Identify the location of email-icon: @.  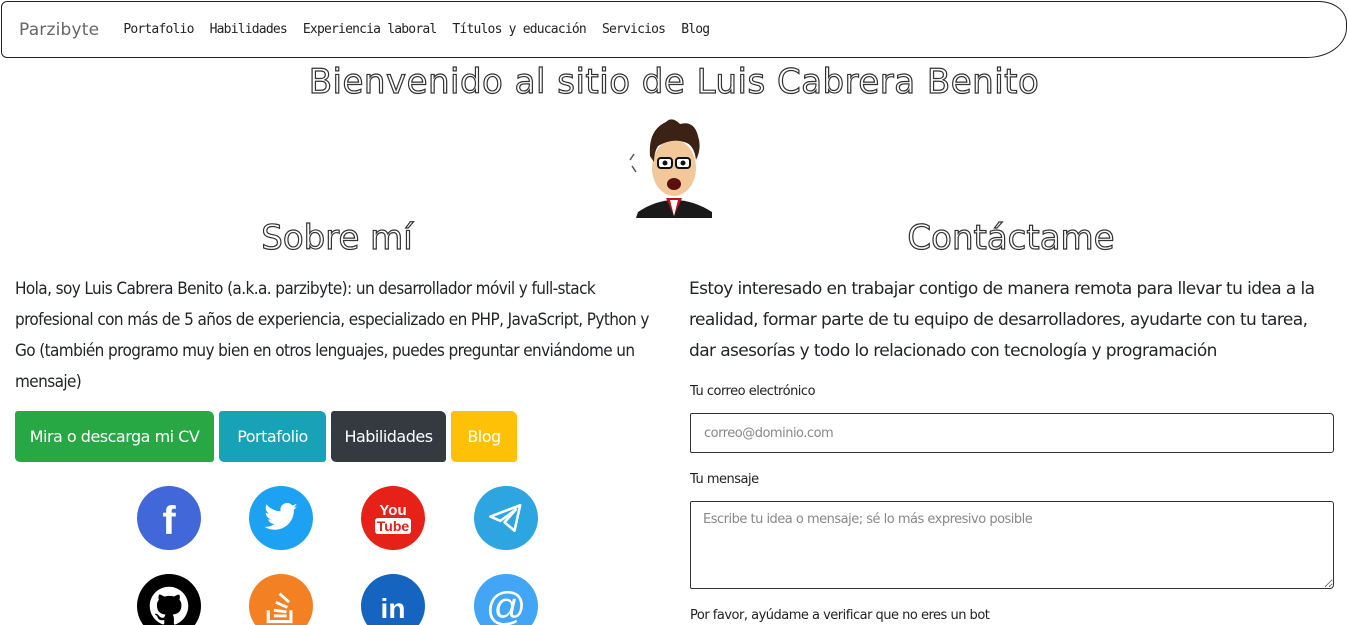
(506, 599).